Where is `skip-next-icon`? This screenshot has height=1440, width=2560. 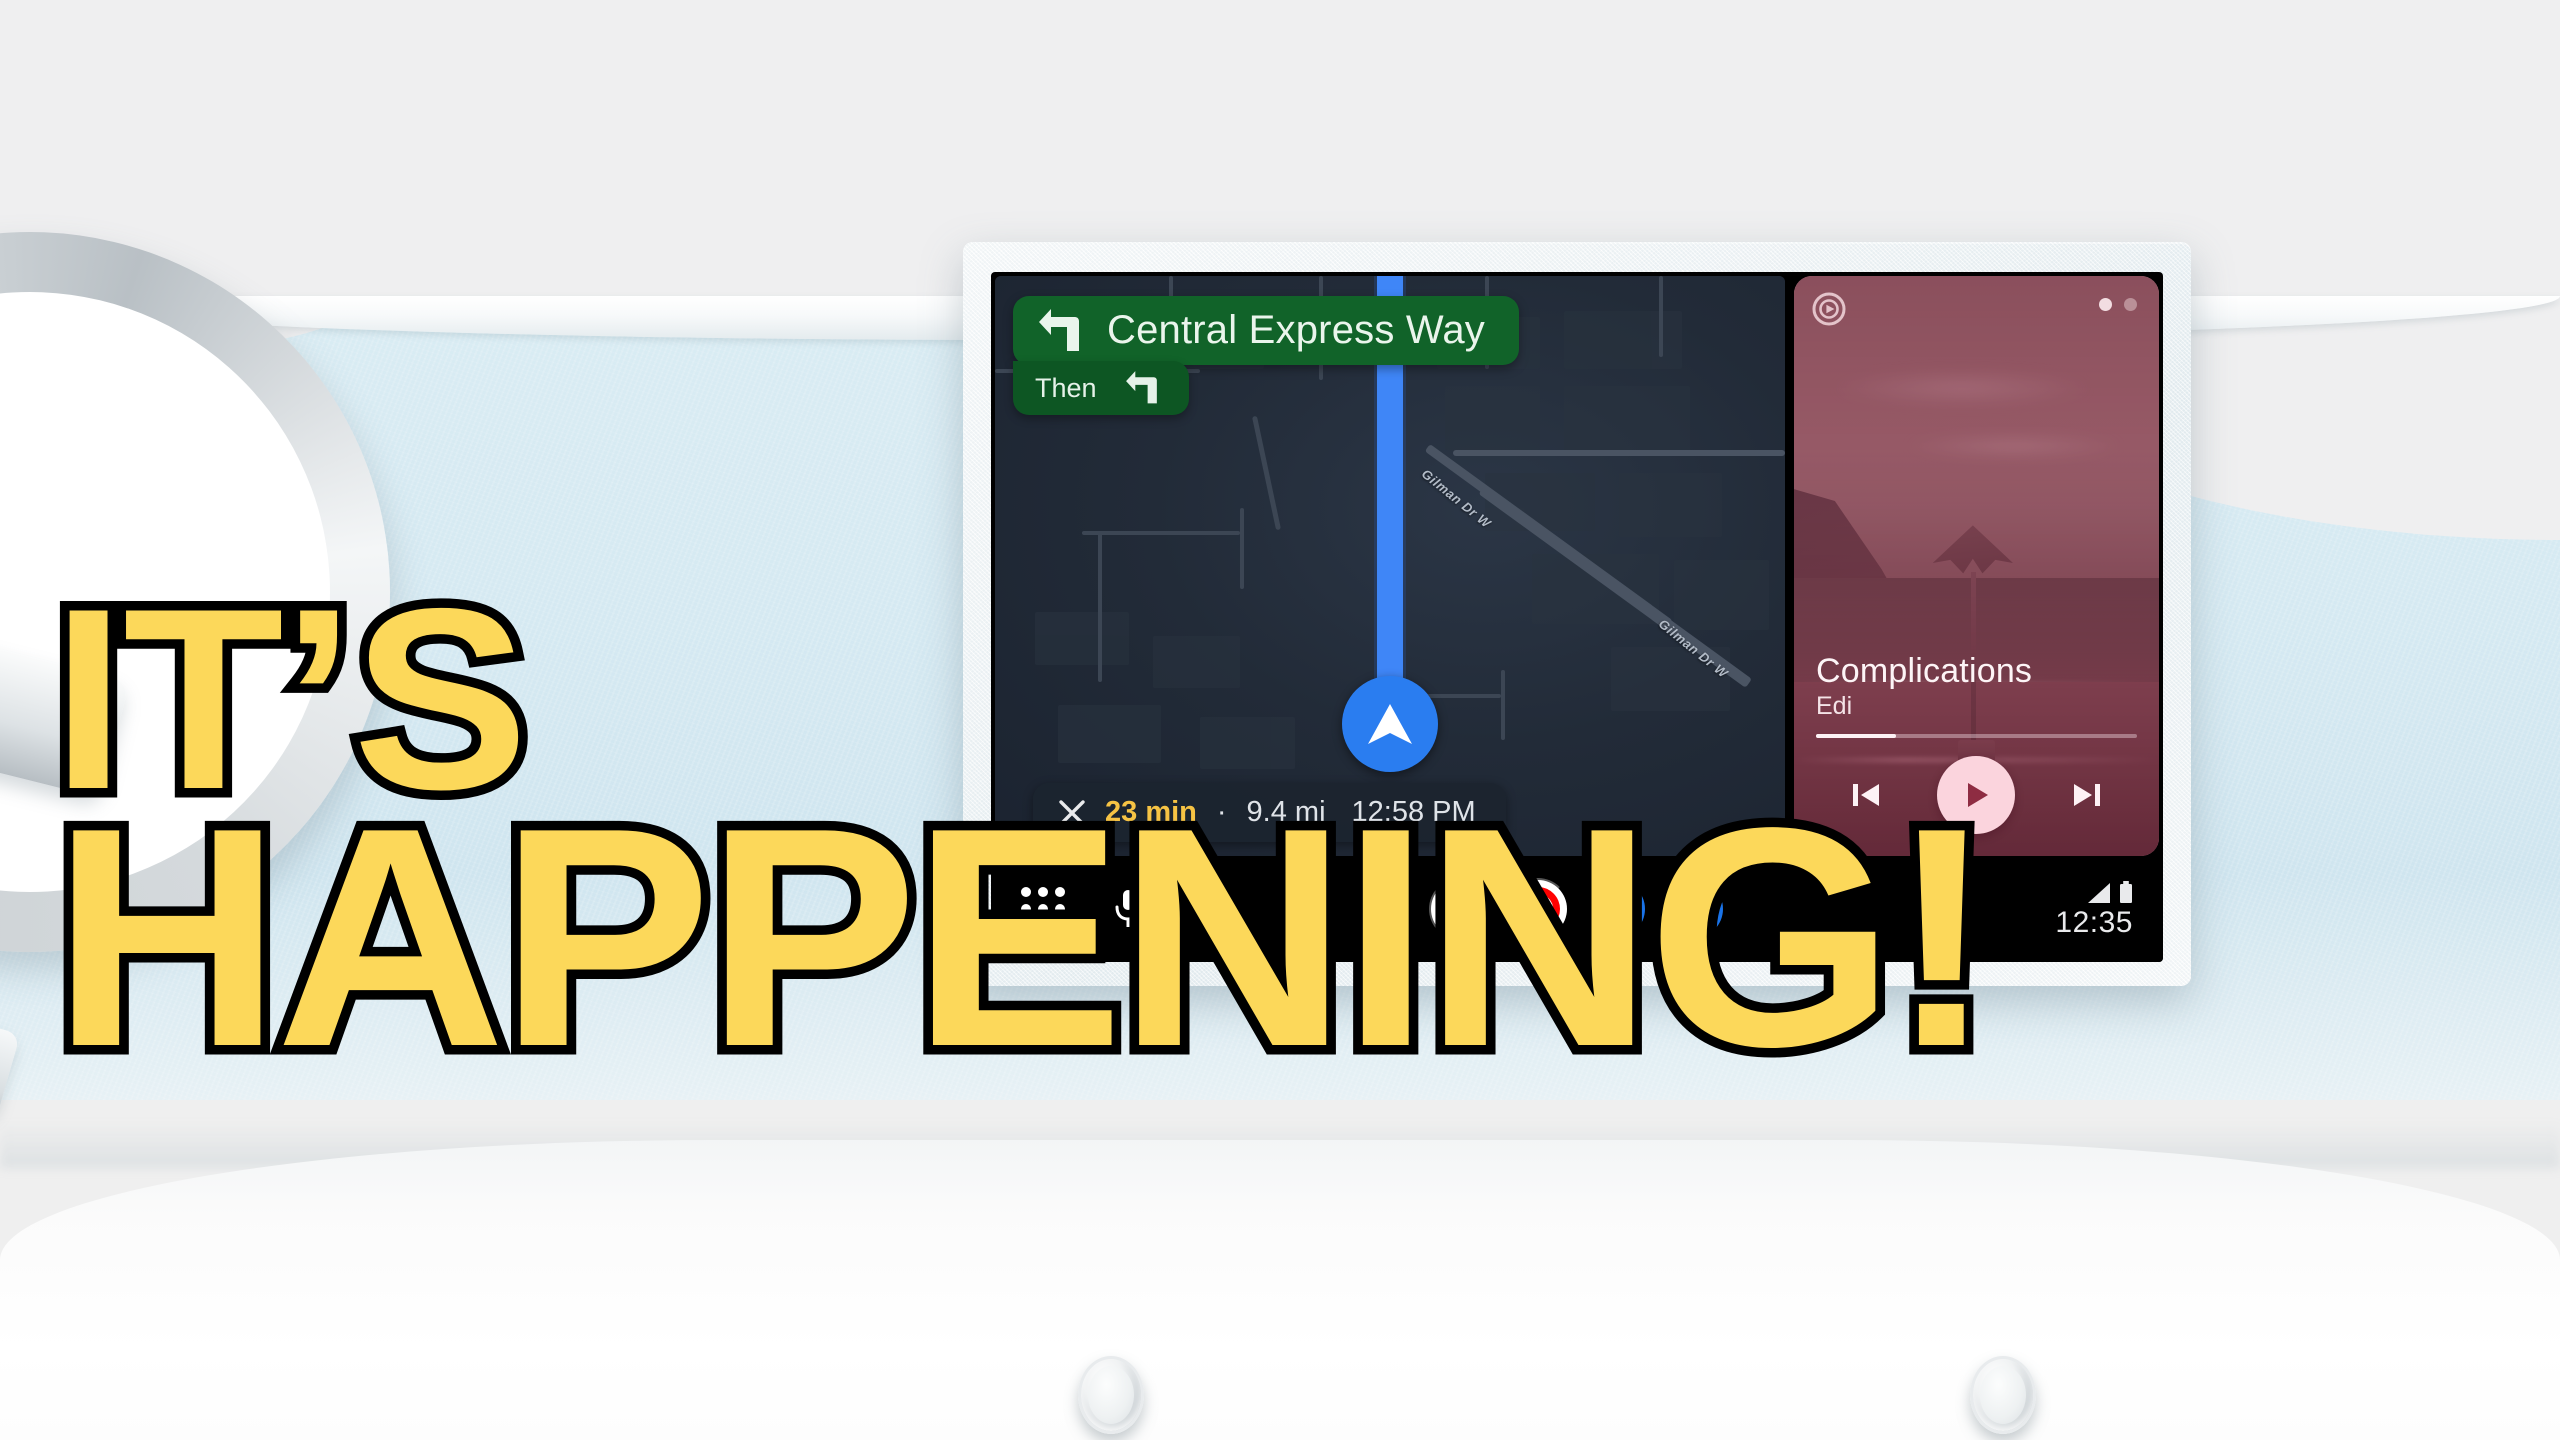
skip-next-icon is located at coordinates (2087, 795).